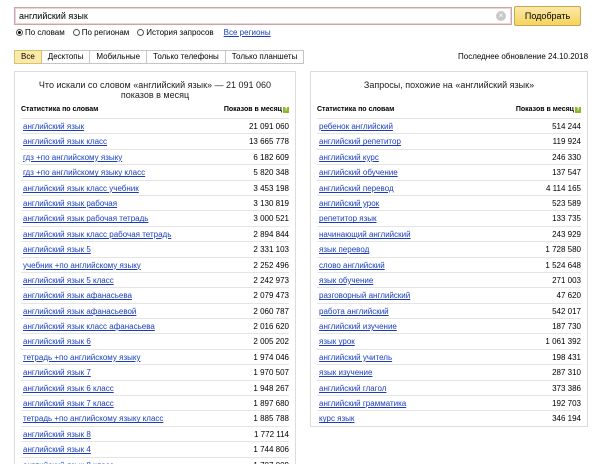 The image size is (602, 464). I want to click on query-link: язык перевод, so click(344, 249).